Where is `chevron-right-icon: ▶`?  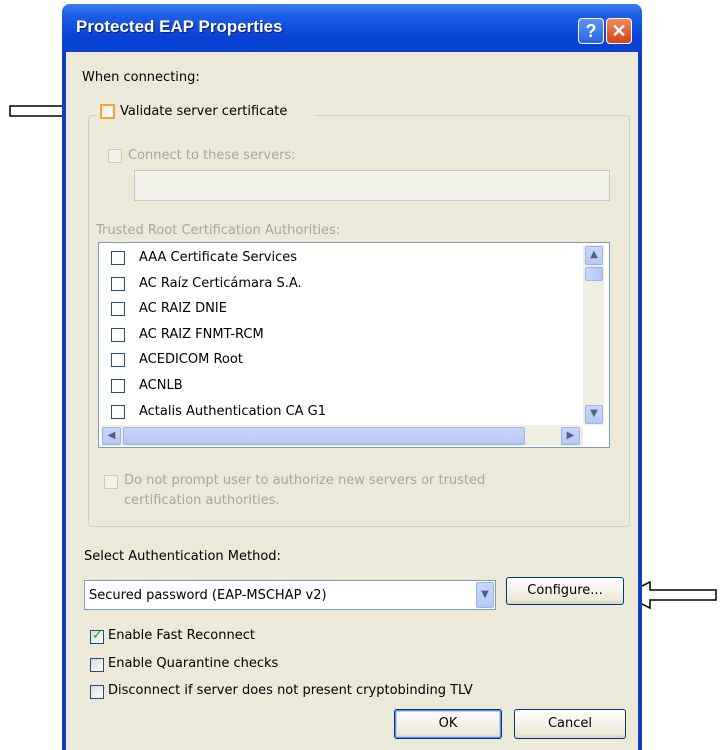
chevron-right-icon: ▶ is located at coordinates (570, 435).